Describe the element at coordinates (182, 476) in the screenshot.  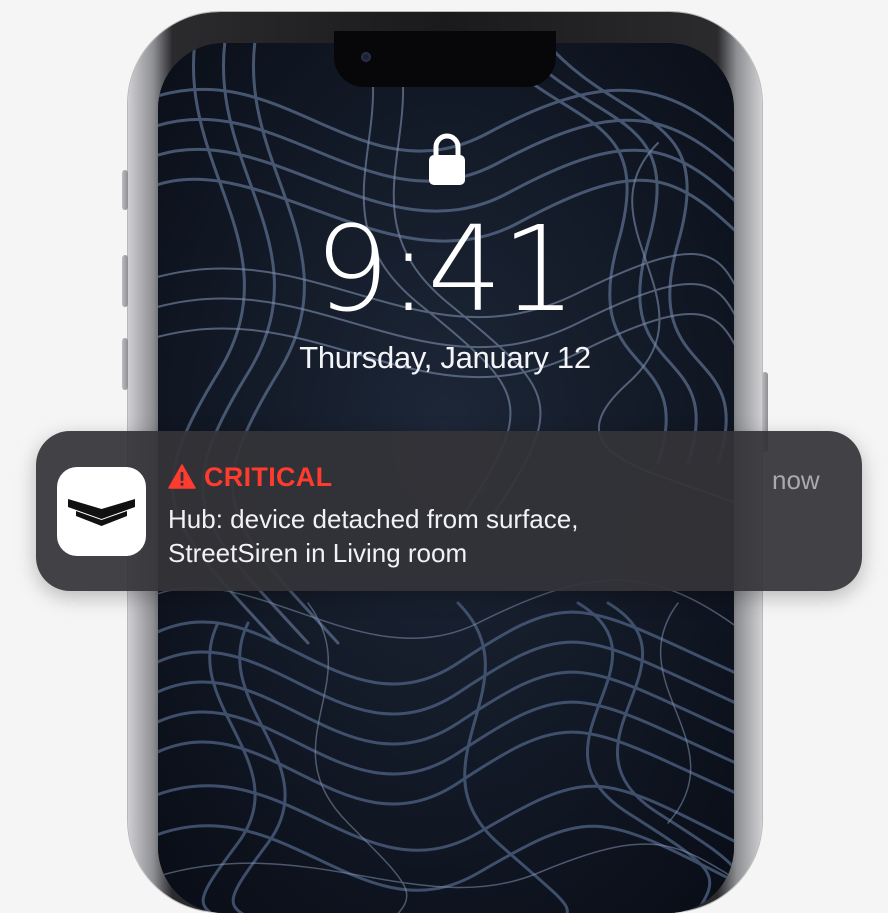
I see `warning-triangle-icon` at that location.